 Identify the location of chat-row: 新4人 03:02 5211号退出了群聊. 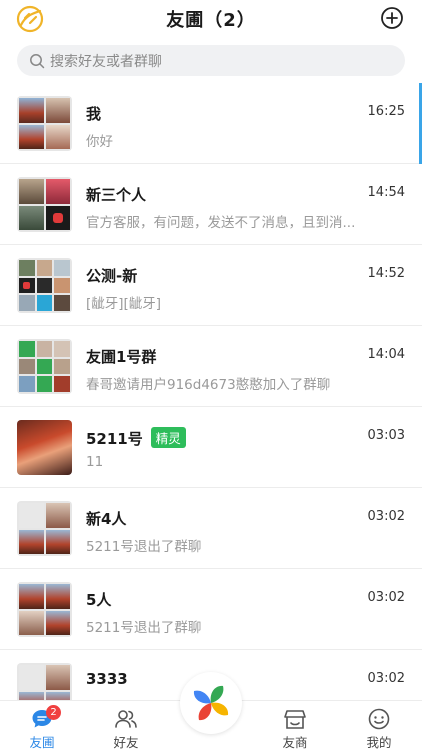
(211, 528).